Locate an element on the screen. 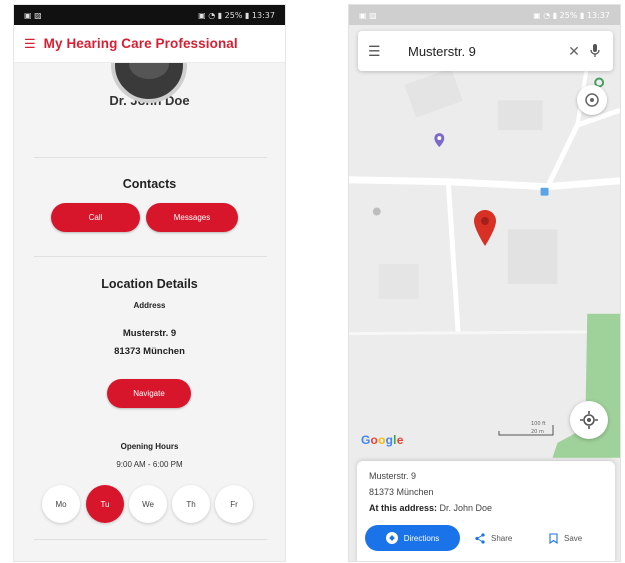  search-input: Musterstr. 9 is located at coordinates (477, 51).